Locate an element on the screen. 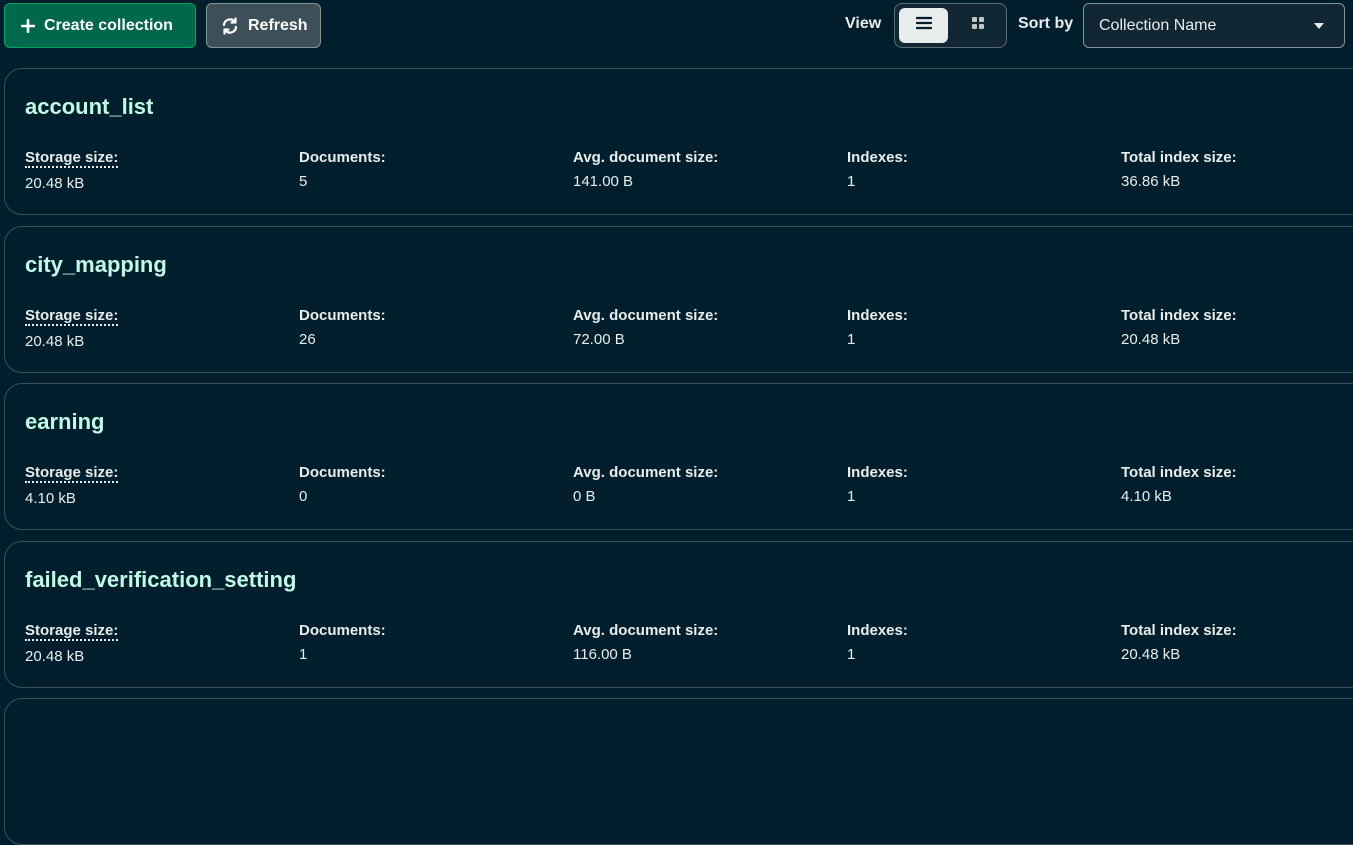 This screenshot has height=845, width=1353. grid-view-toggle is located at coordinates (977, 25).